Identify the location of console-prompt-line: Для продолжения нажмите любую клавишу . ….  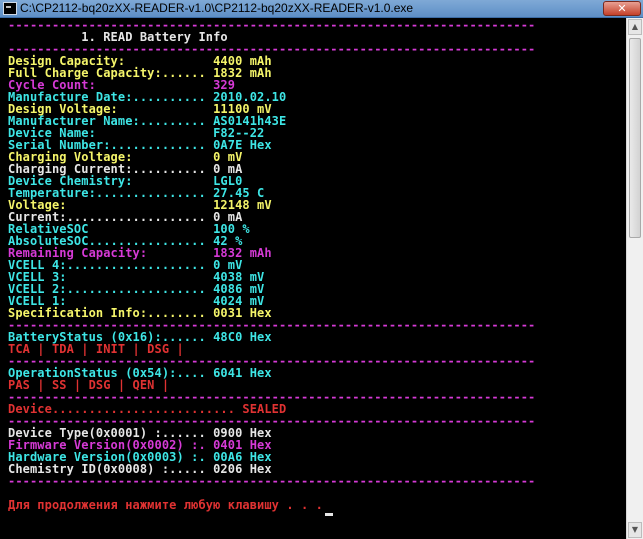
(317, 507).